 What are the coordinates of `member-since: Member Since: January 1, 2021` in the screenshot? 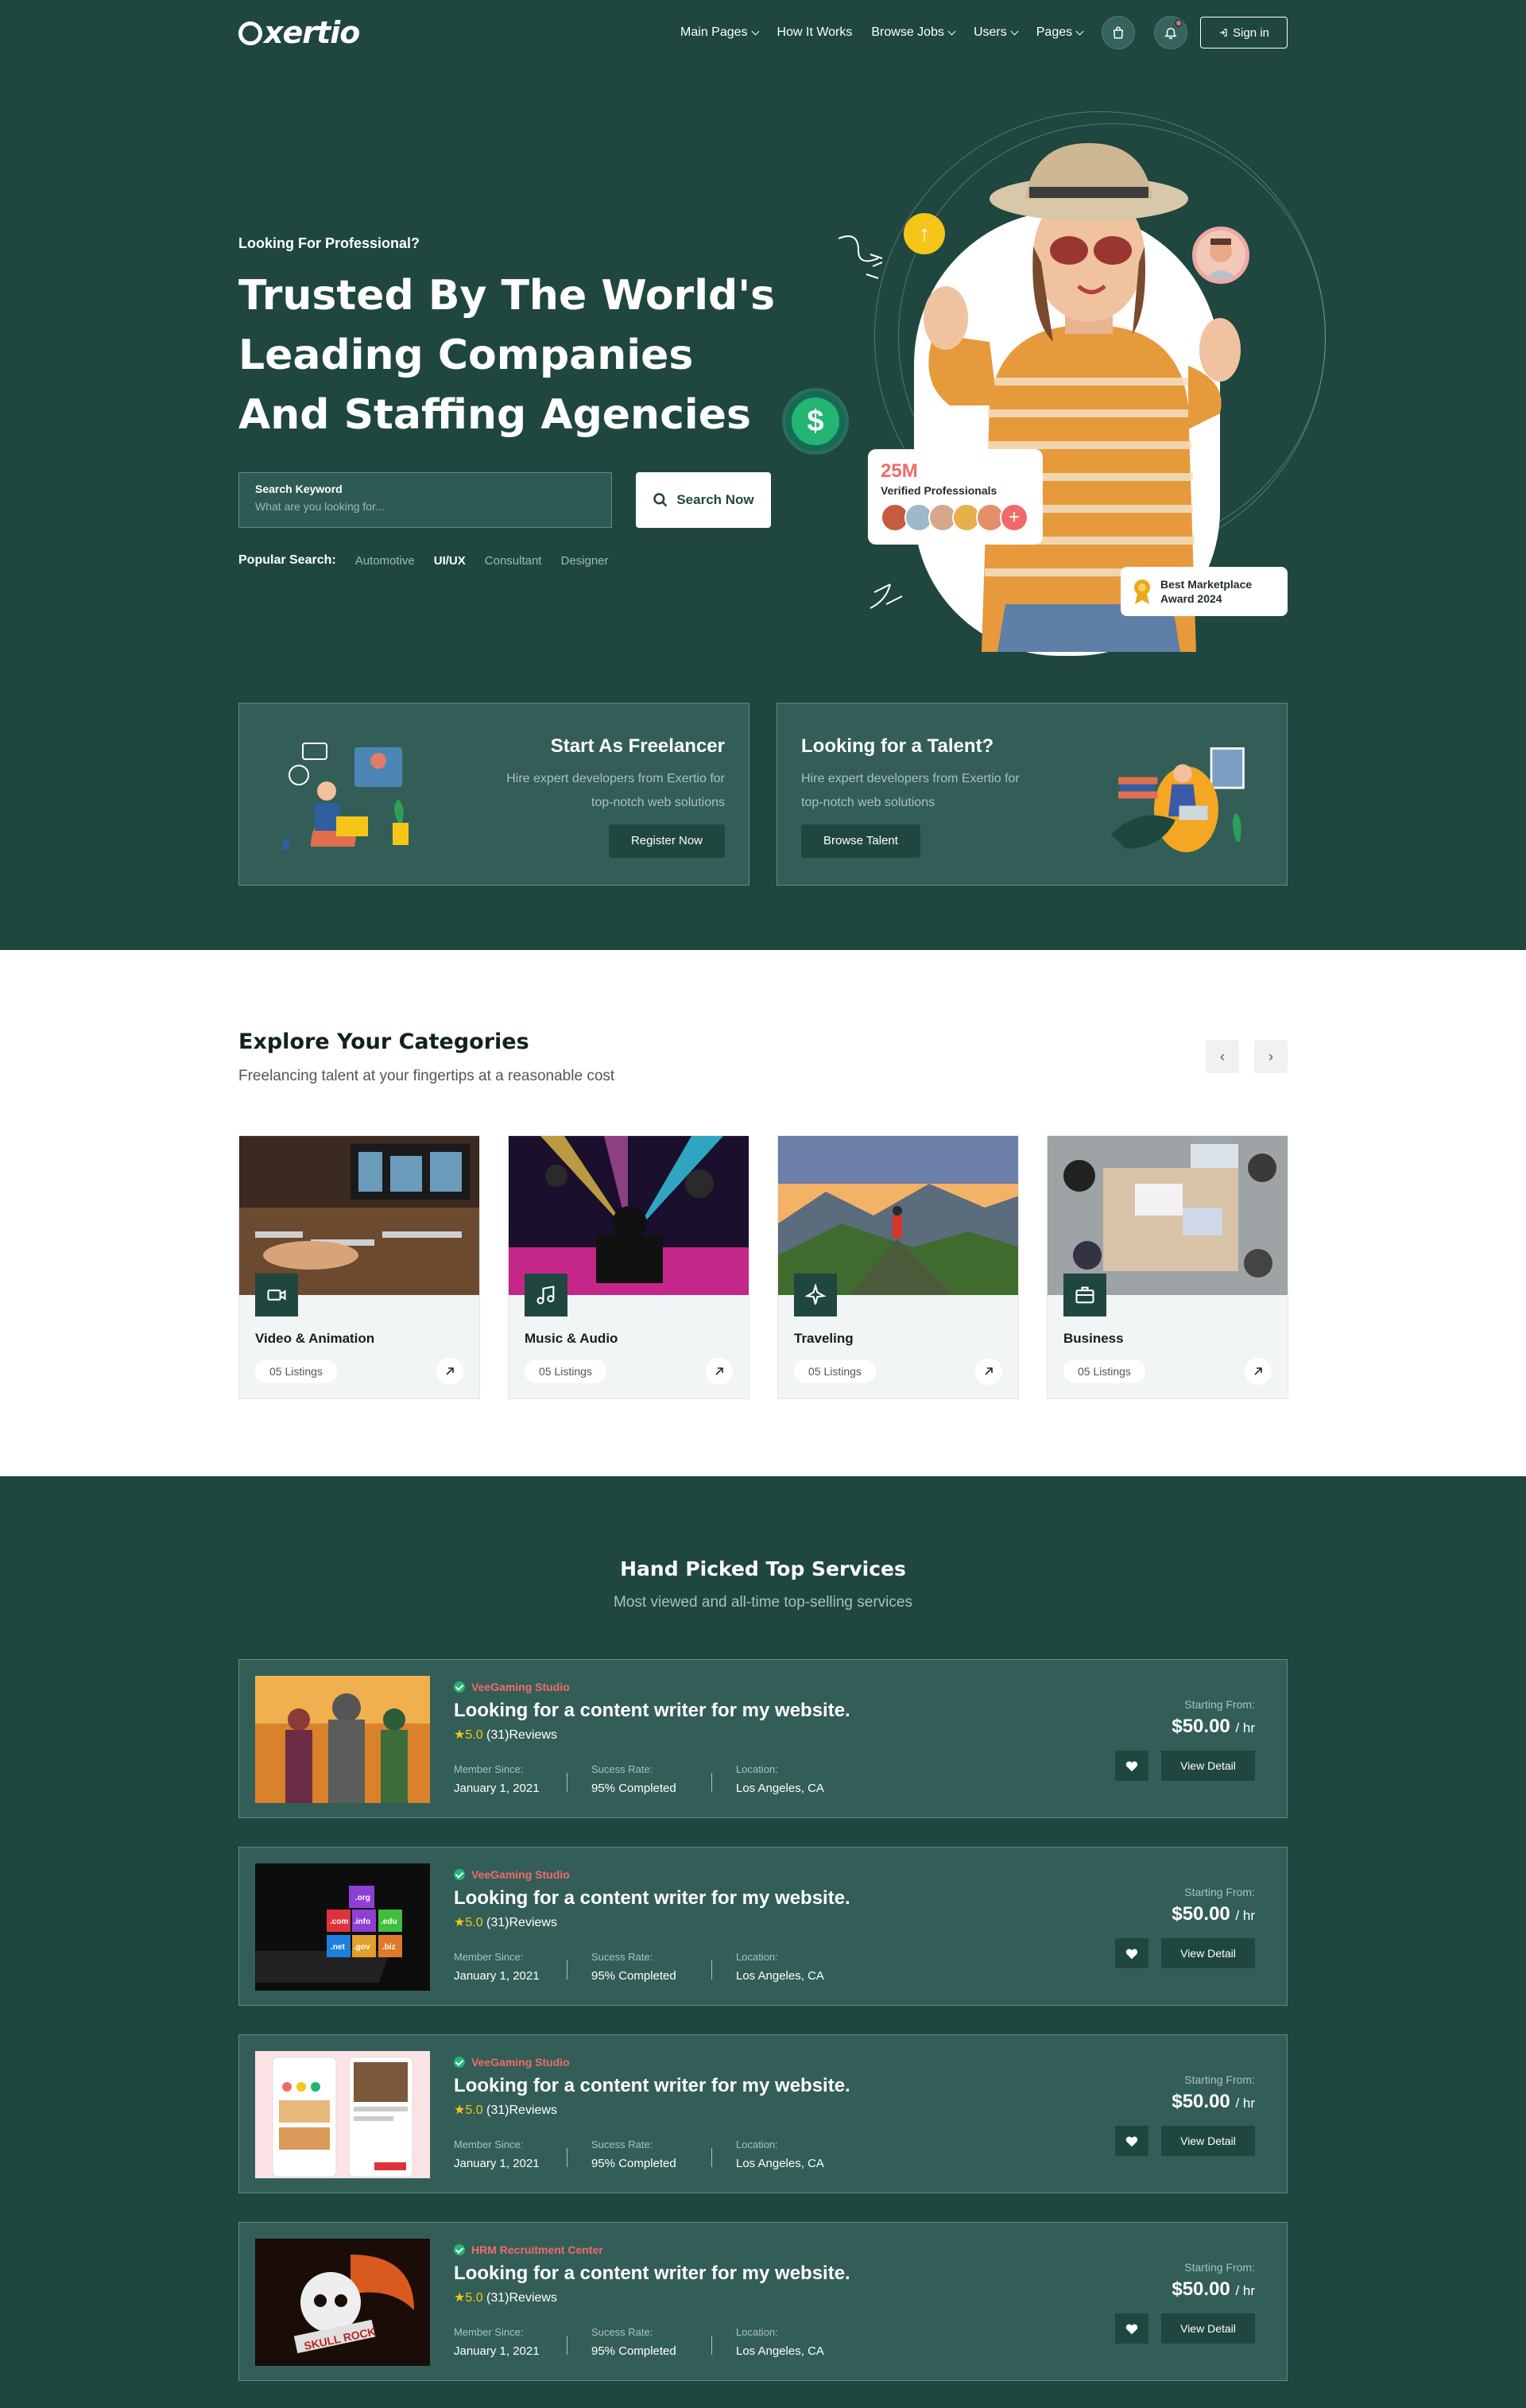 It's located at (497, 1967).